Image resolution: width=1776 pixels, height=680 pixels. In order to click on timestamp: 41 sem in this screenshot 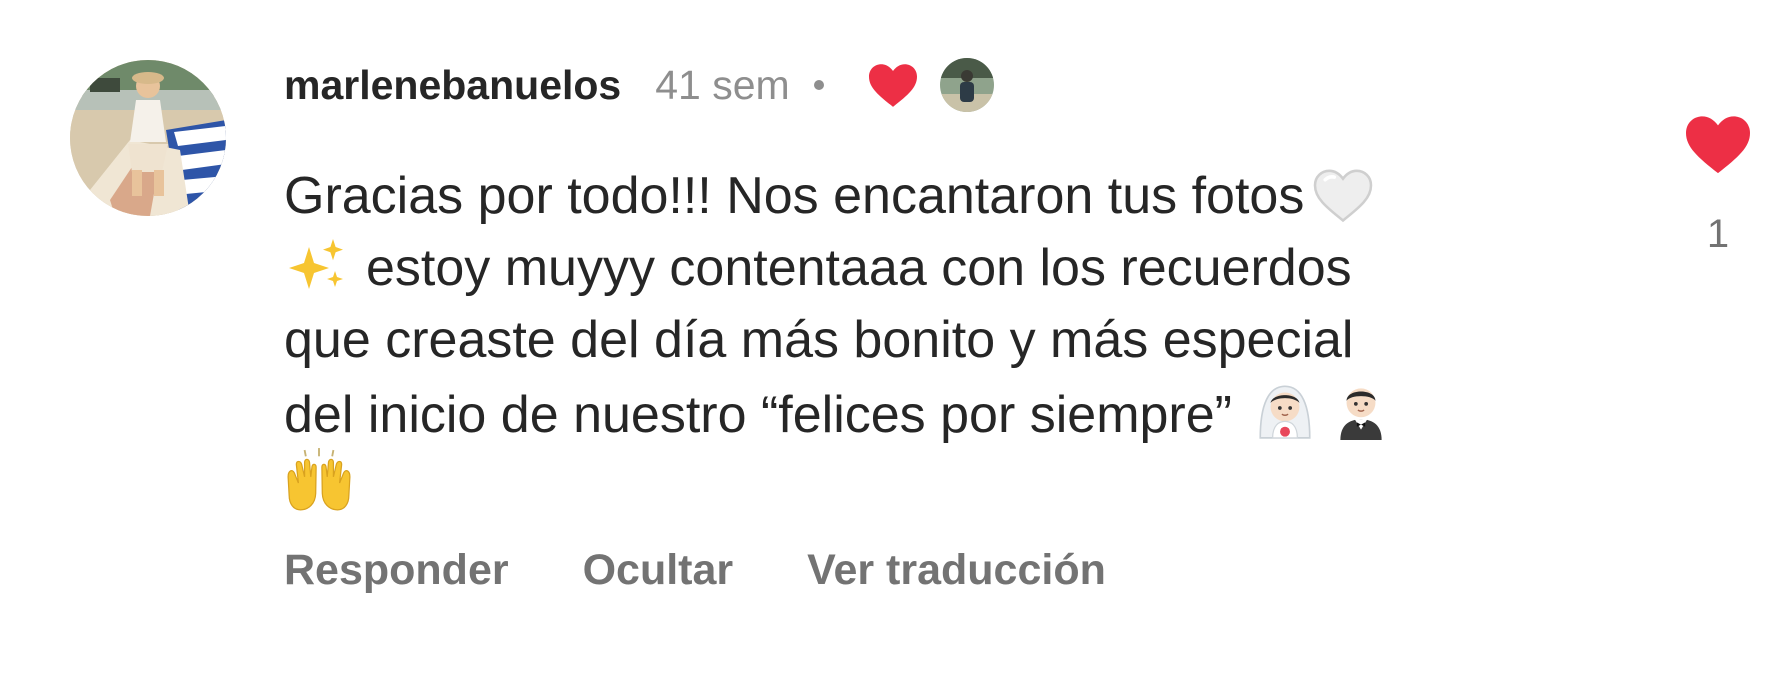, I will do `click(722, 84)`.